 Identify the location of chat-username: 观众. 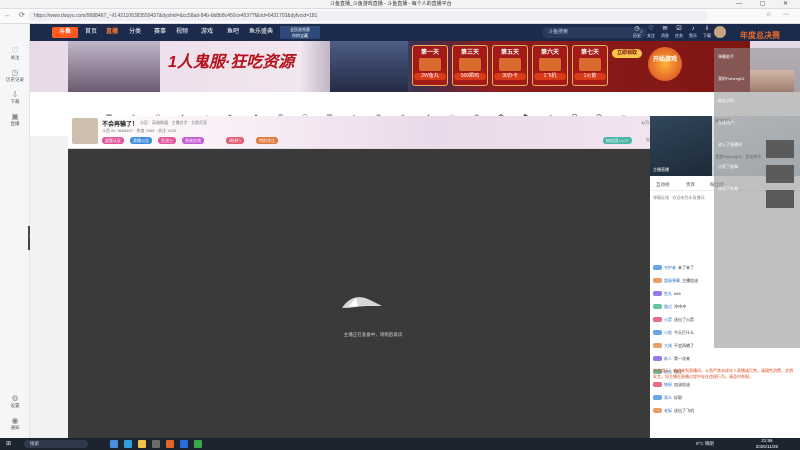
(668, 397).